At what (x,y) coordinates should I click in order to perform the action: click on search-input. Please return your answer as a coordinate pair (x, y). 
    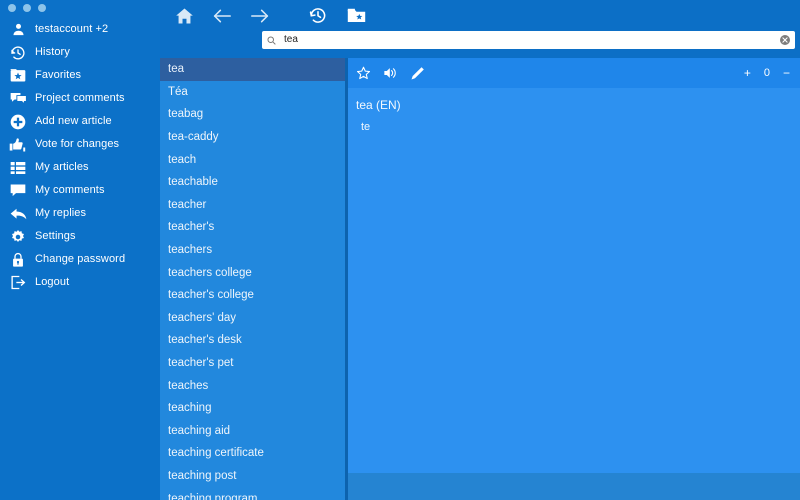
    Looking at the image, I should click on (529, 40).